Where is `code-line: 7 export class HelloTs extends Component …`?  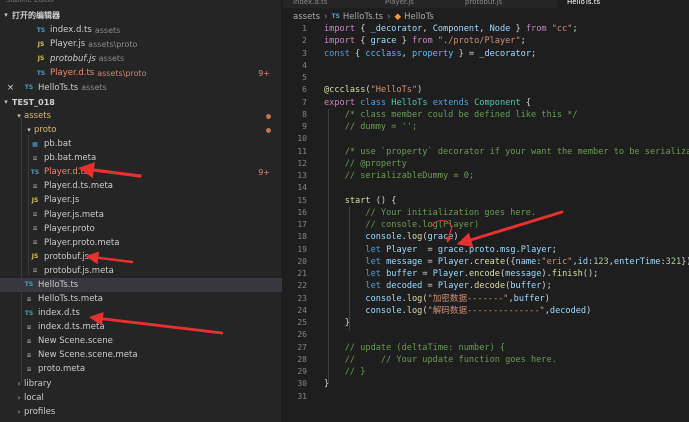 code-line: 7 export class HelloTs extends Component … is located at coordinates (486, 103).